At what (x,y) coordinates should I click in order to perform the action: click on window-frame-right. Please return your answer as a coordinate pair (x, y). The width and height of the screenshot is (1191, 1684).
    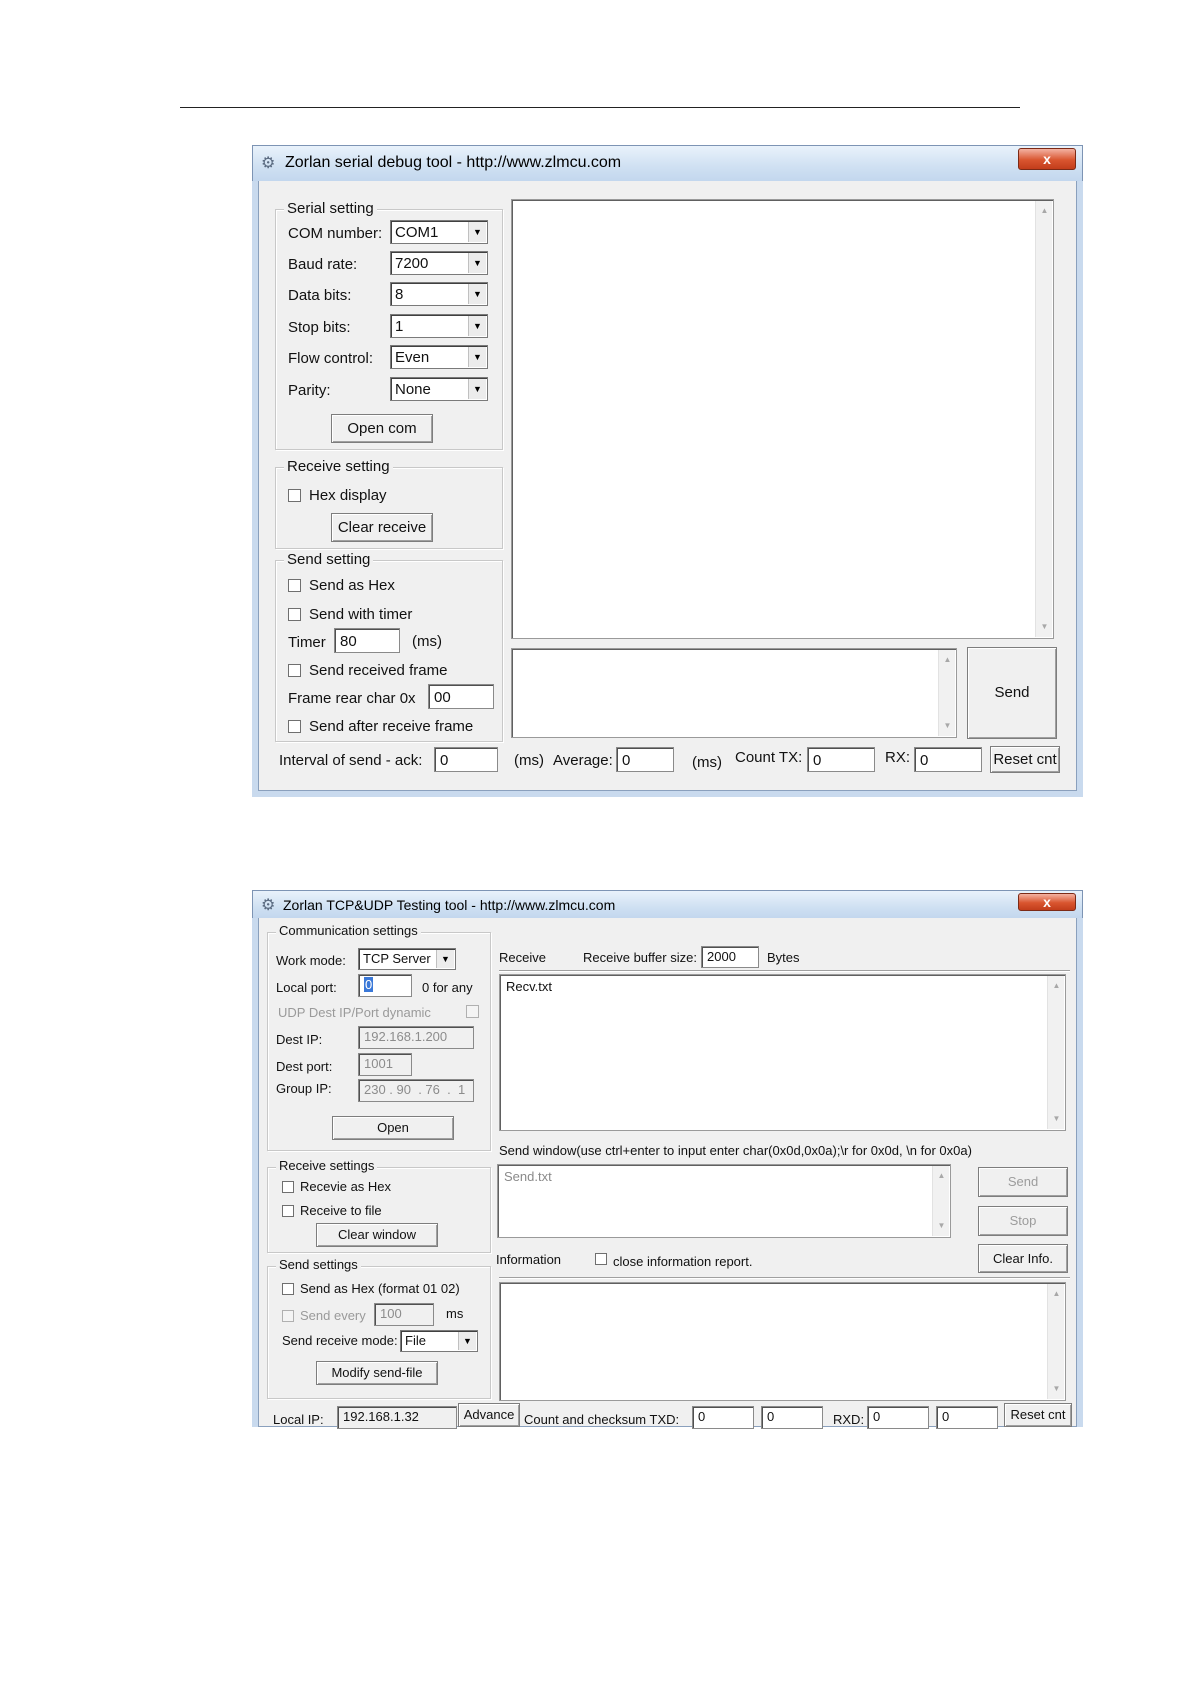
    Looking at the image, I should click on (1080, 489).